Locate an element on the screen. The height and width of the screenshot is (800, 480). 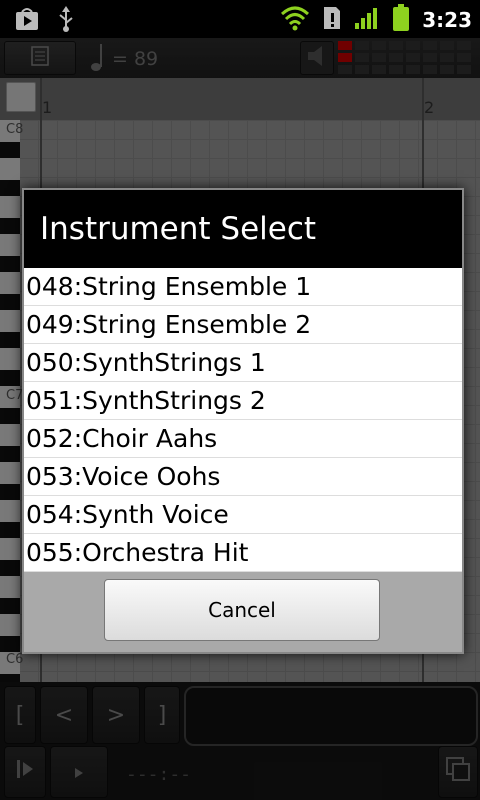
list-item: 055:Orchestra Hit is located at coordinates (243, 553).